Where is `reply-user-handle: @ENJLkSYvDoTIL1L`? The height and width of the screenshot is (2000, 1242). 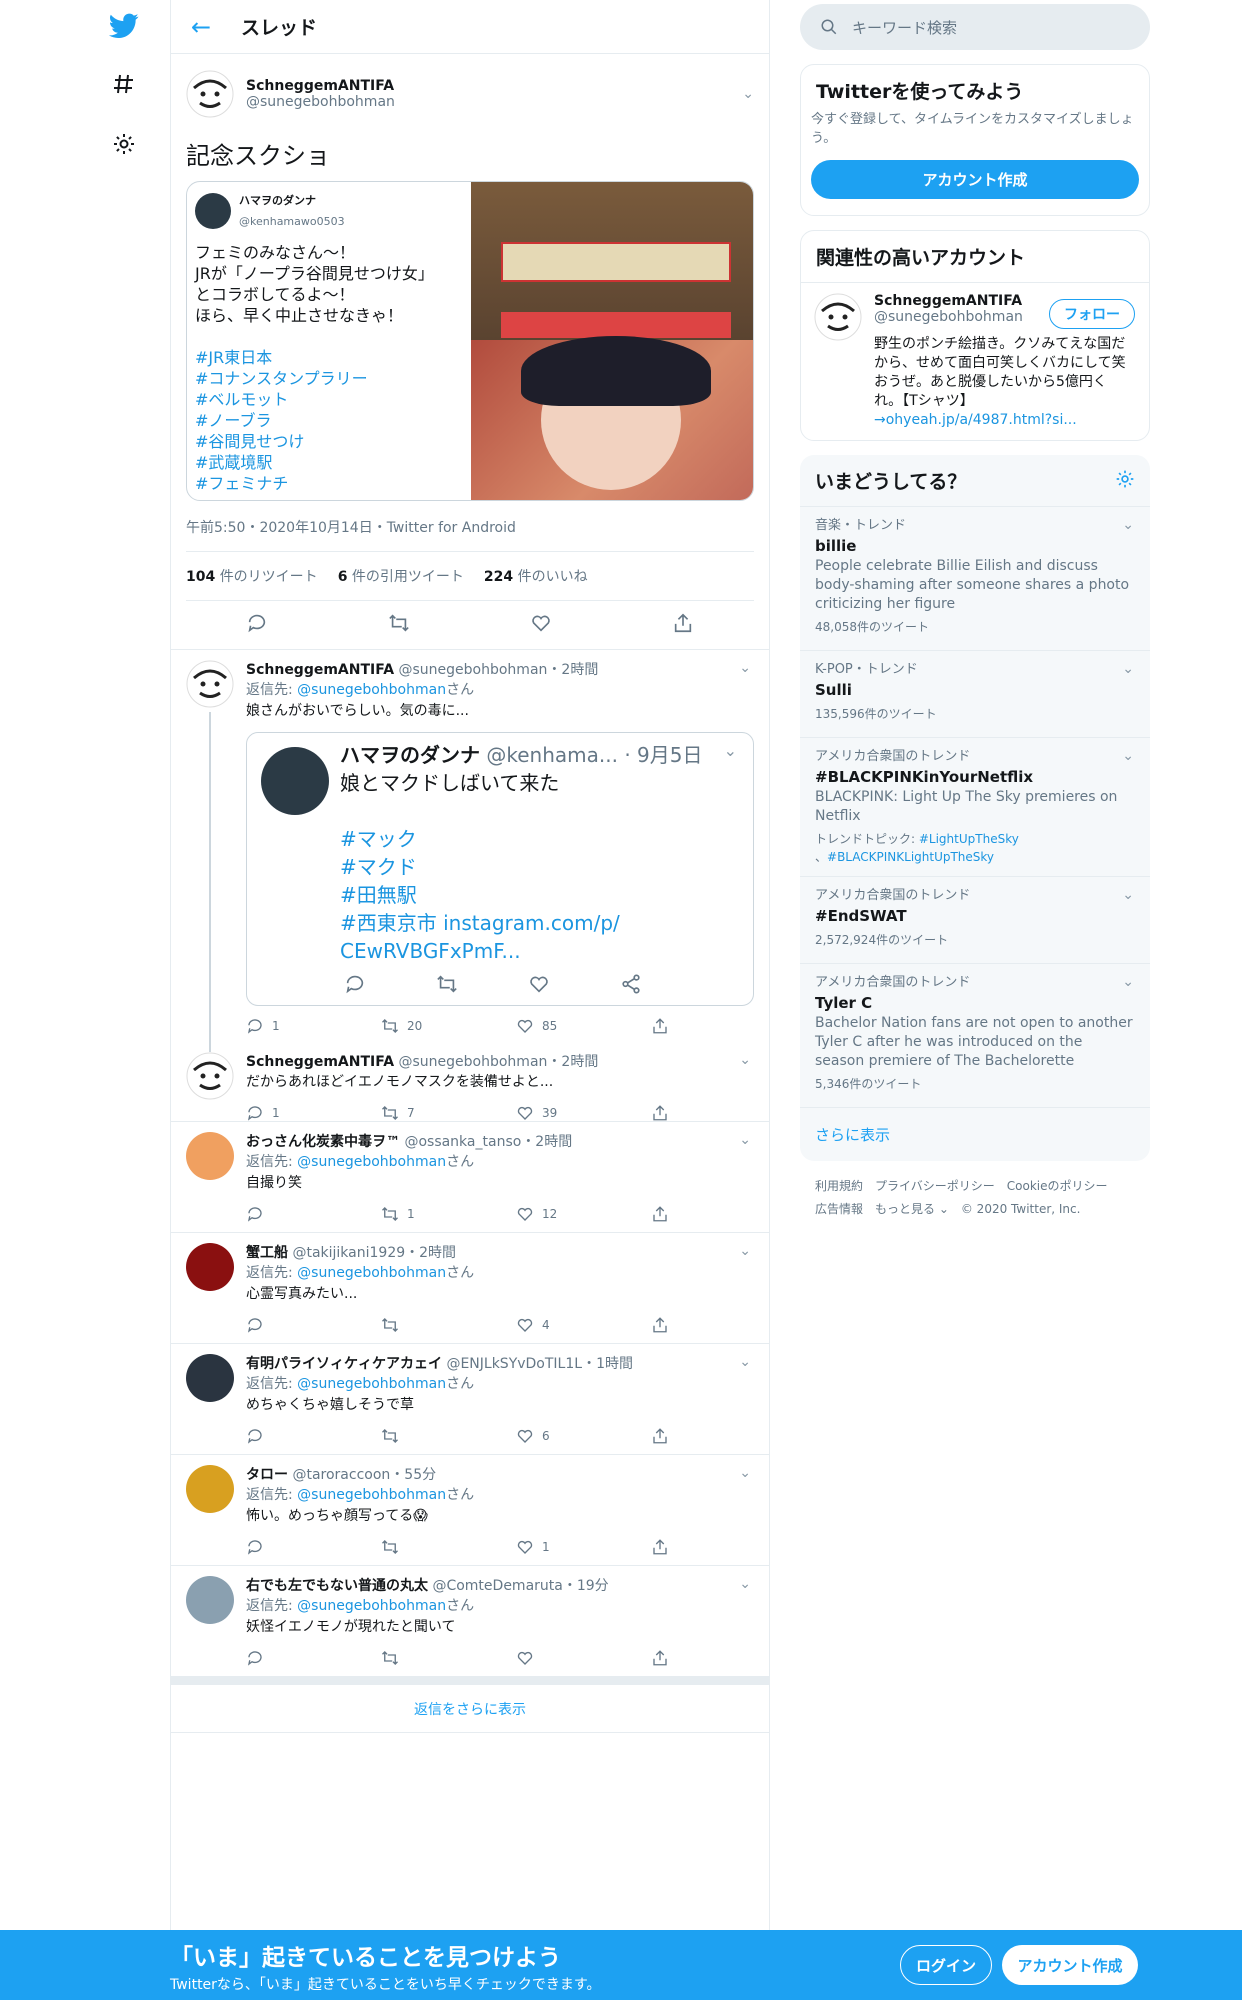 reply-user-handle: @ENJLkSYvDoTIL1L is located at coordinates (514, 1364).